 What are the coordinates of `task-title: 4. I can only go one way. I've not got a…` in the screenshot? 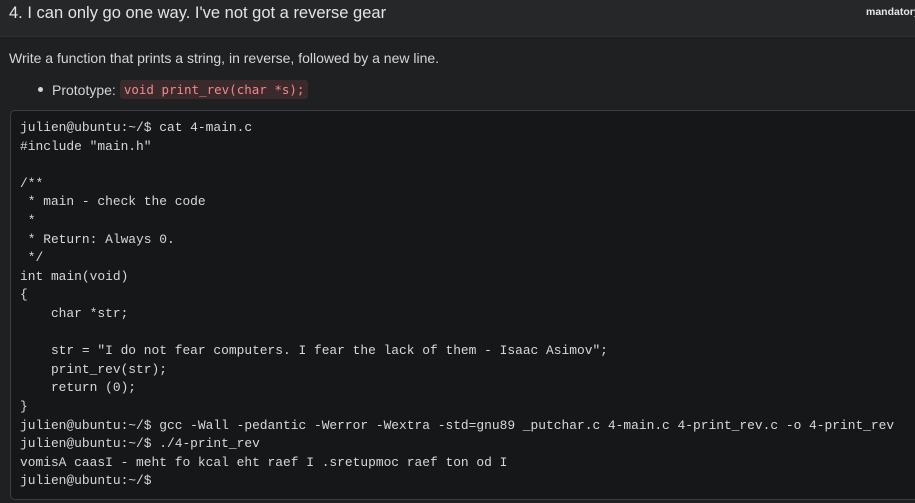 It's located at (198, 13).